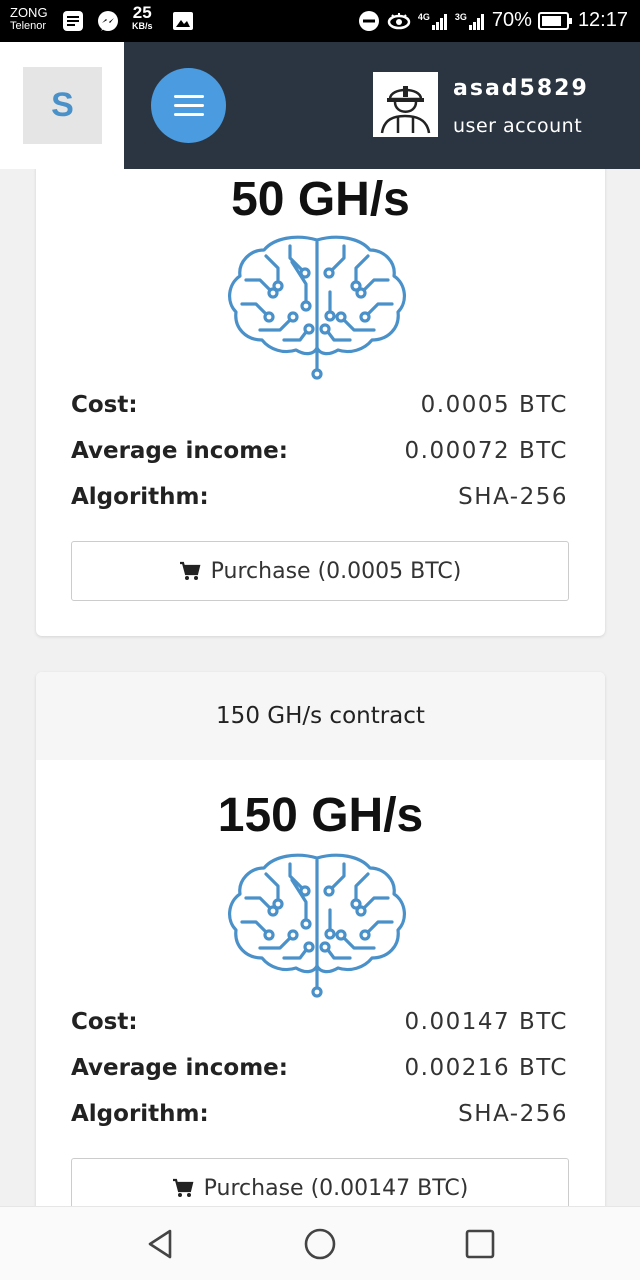 The height and width of the screenshot is (1280, 640). I want to click on brand-area: S, so click(62, 105).